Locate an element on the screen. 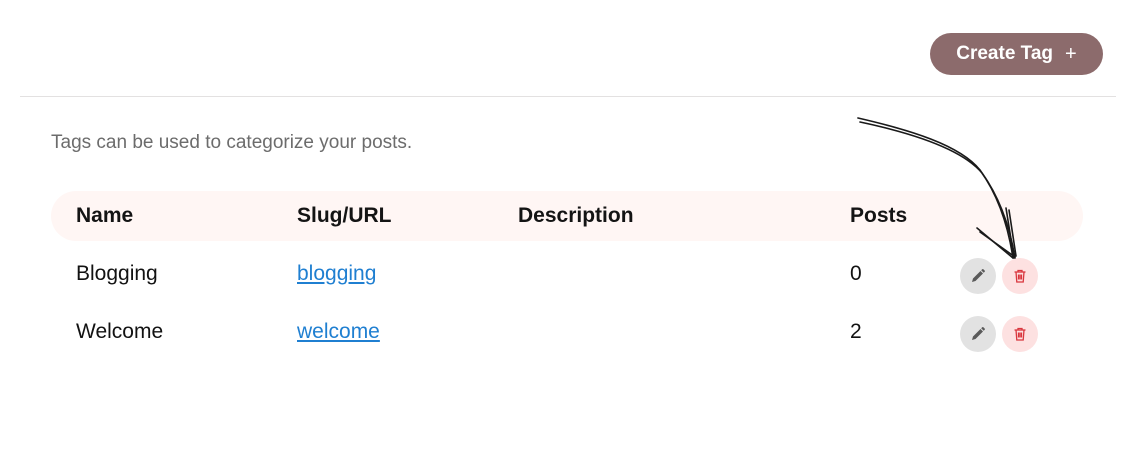 The width and height of the screenshot is (1135, 458). tag-name: Welcome is located at coordinates (120, 331).